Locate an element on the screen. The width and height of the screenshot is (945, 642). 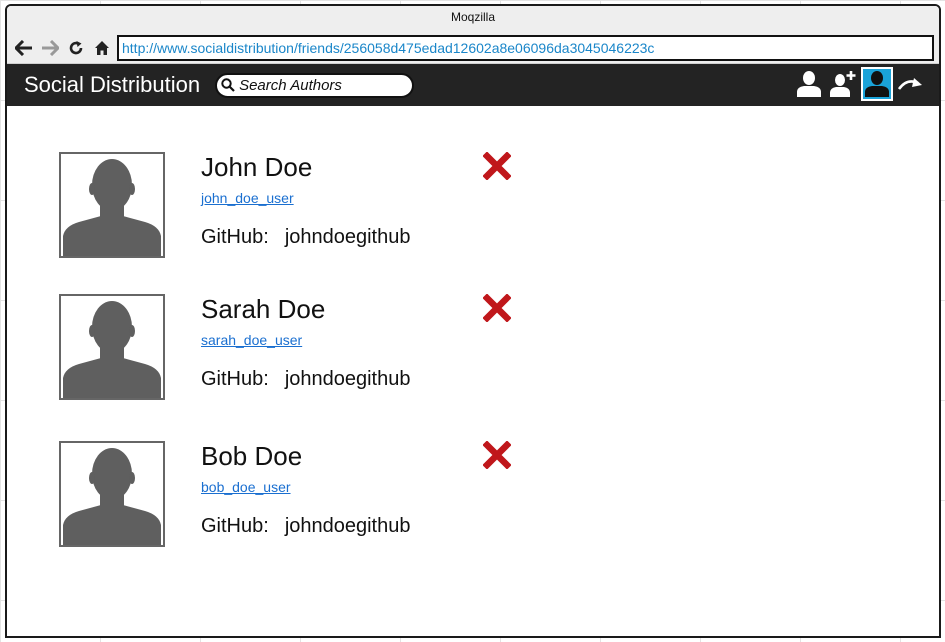
friends-button is located at coordinates (877, 84).